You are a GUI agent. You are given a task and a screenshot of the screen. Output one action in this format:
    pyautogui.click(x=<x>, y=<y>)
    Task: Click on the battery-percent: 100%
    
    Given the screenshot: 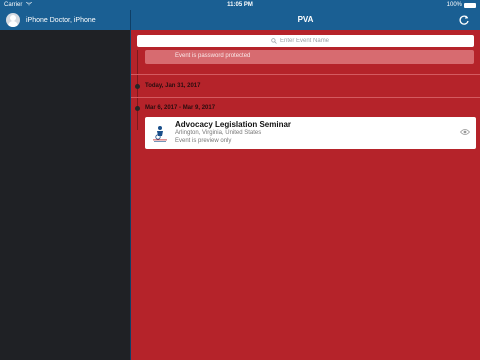 What is the action you would take?
    pyautogui.click(x=454, y=5)
    